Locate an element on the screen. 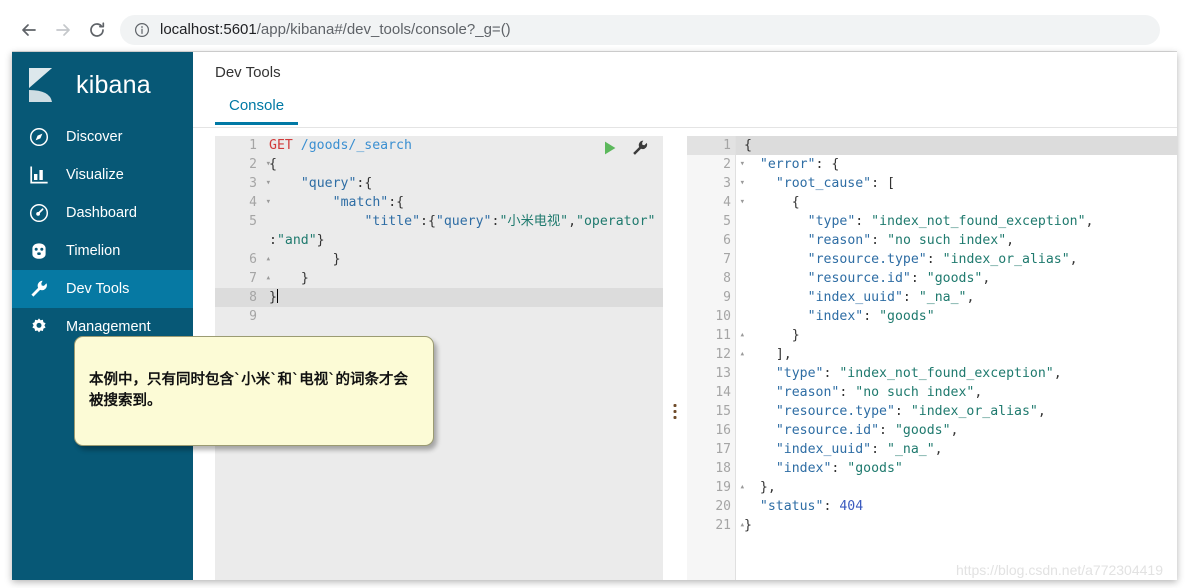  back-button is located at coordinates (29, 30).